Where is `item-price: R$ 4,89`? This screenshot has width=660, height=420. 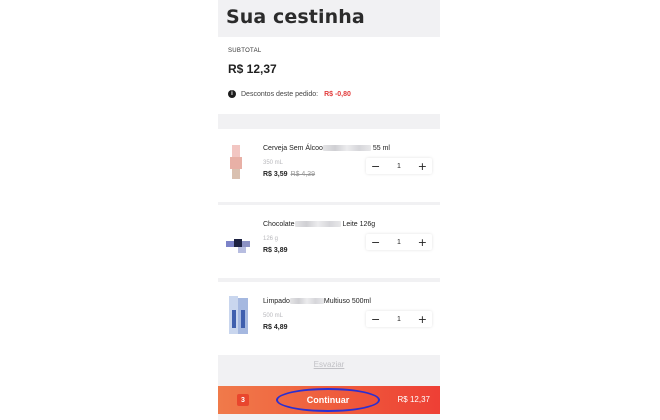 item-price: R$ 4,89 is located at coordinates (275, 327).